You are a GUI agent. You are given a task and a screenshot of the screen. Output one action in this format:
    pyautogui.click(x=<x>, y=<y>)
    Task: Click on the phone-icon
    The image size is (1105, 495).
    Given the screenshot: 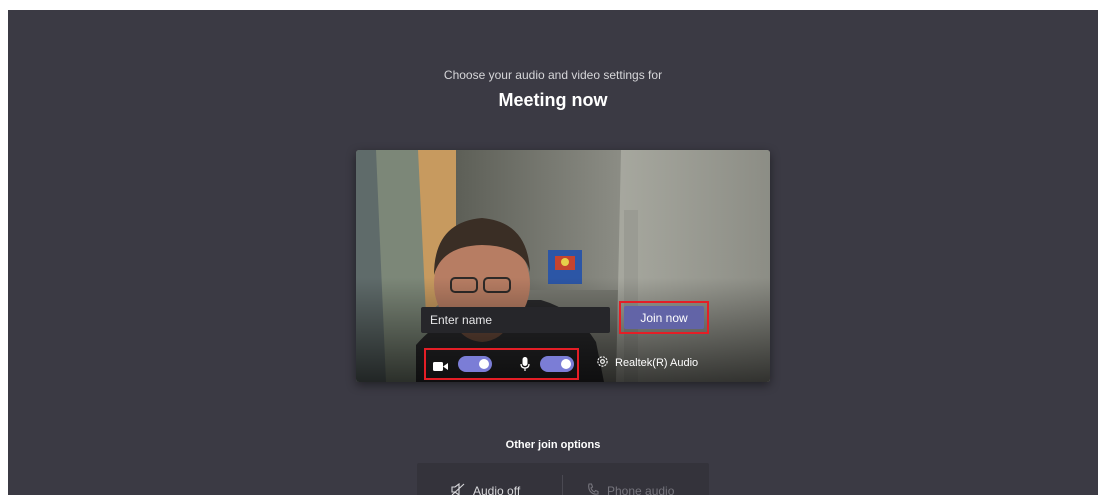 What is the action you would take?
    pyautogui.click(x=593, y=489)
    